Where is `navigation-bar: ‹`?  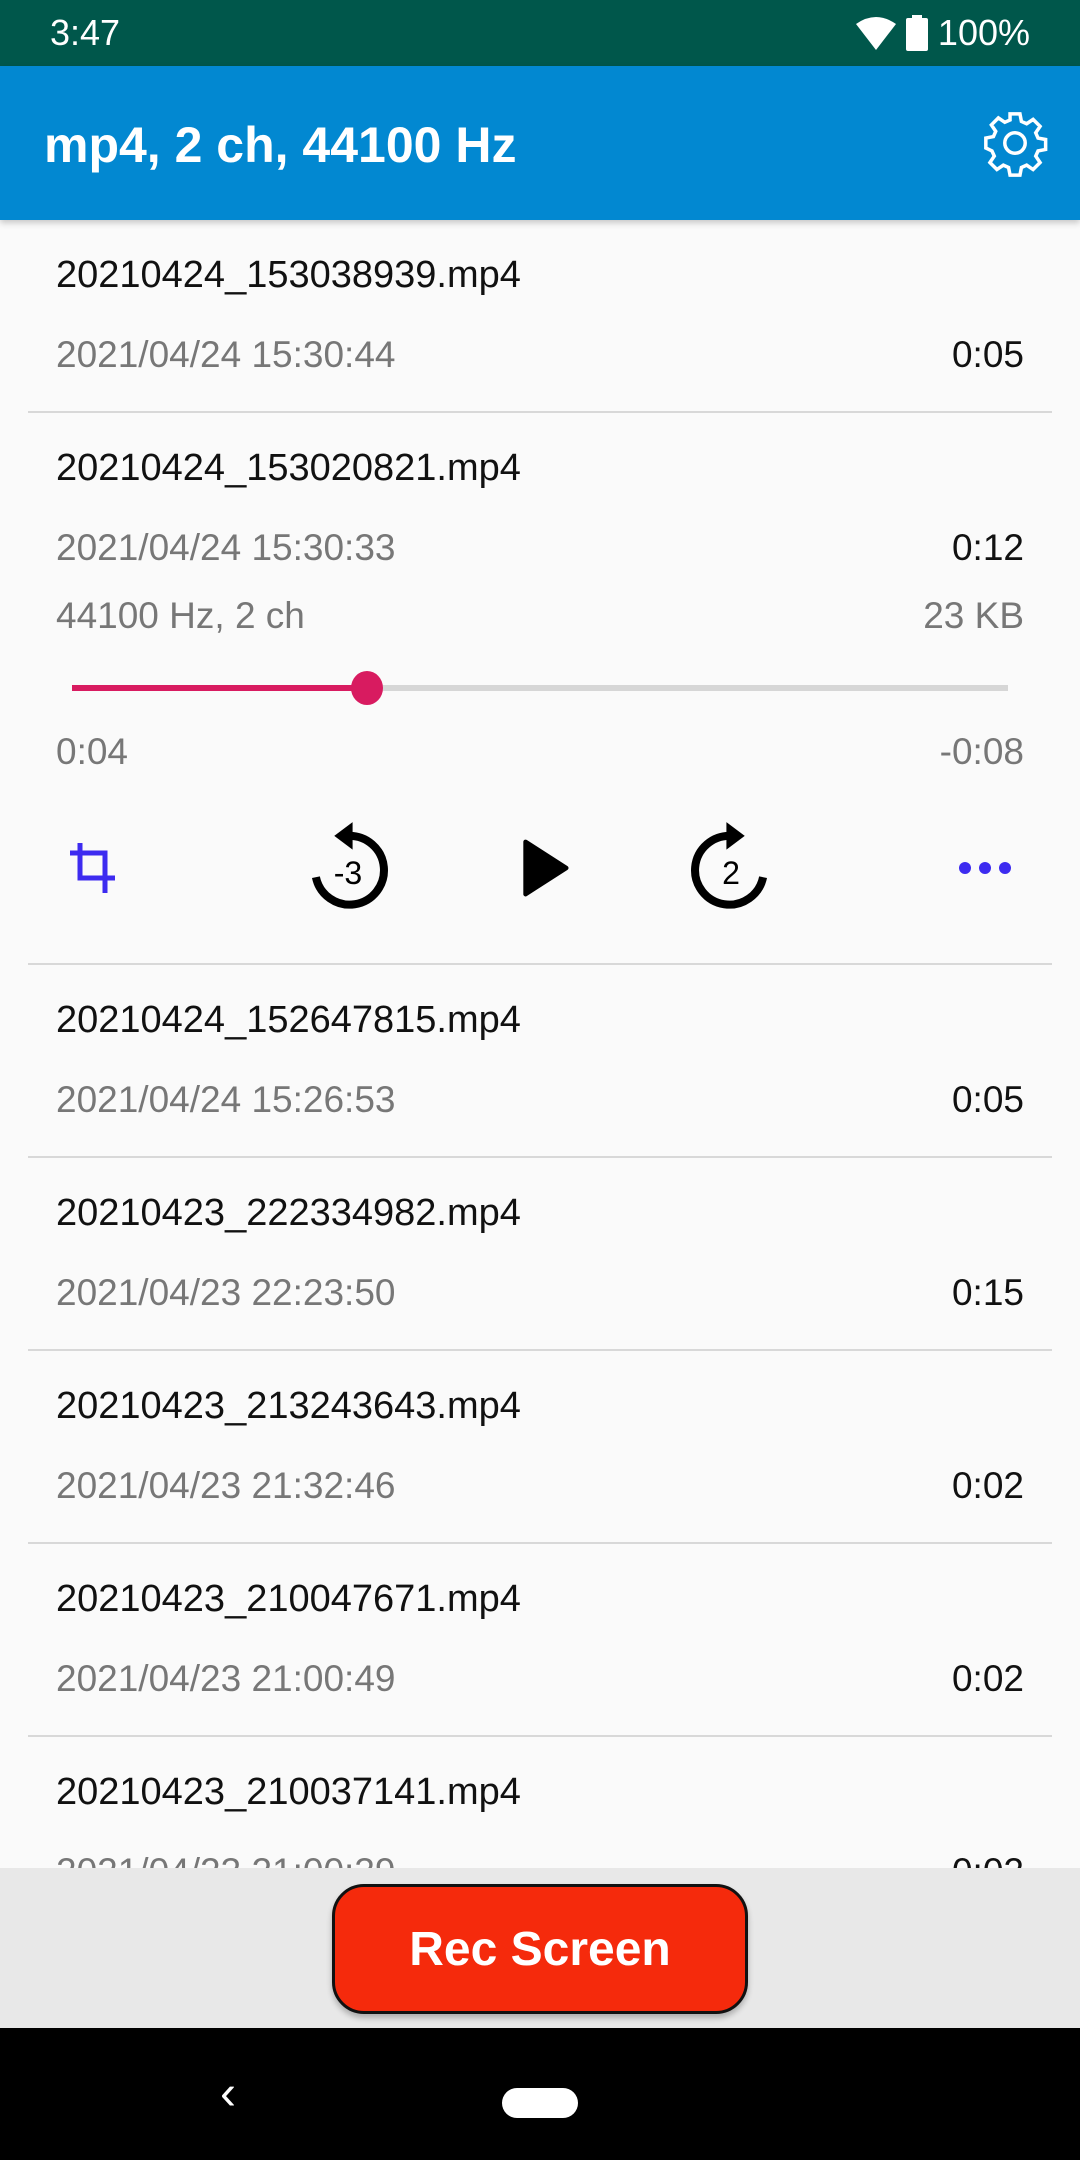 navigation-bar: ‹ is located at coordinates (540, 2094).